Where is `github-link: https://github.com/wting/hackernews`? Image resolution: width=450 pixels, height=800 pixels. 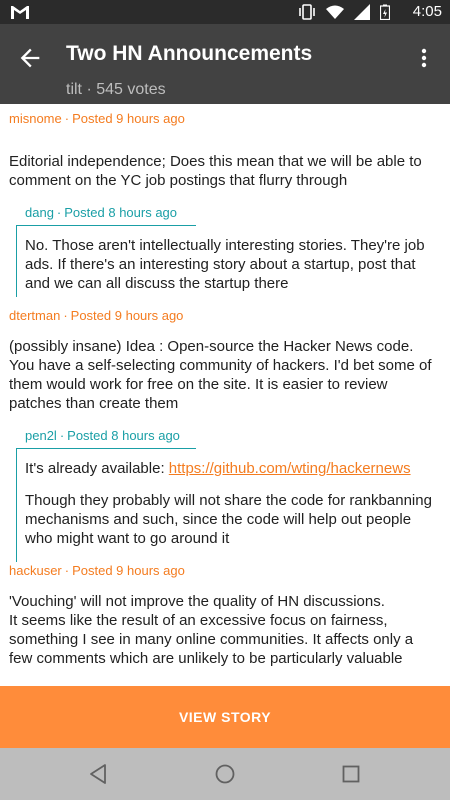
github-link: https://github.com/wting/hackernews is located at coordinates (290, 468).